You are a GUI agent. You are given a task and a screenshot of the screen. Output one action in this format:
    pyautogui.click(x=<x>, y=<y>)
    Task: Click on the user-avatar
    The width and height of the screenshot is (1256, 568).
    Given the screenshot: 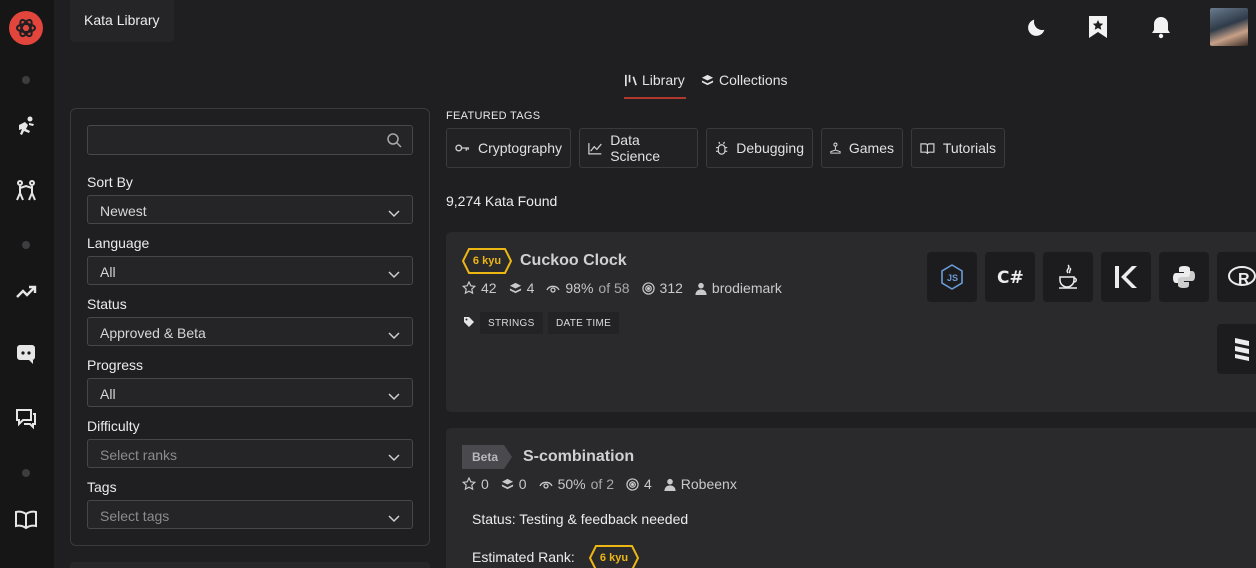 What is the action you would take?
    pyautogui.click(x=1229, y=27)
    